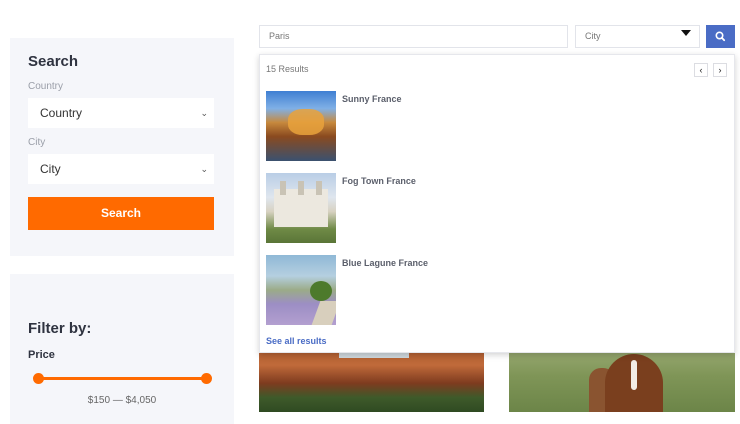 The width and height of the screenshot is (740, 424). Describe the element at coordinates (496, 290) in the screenshot. I see `result-item: Blue Lagune France` at that location.